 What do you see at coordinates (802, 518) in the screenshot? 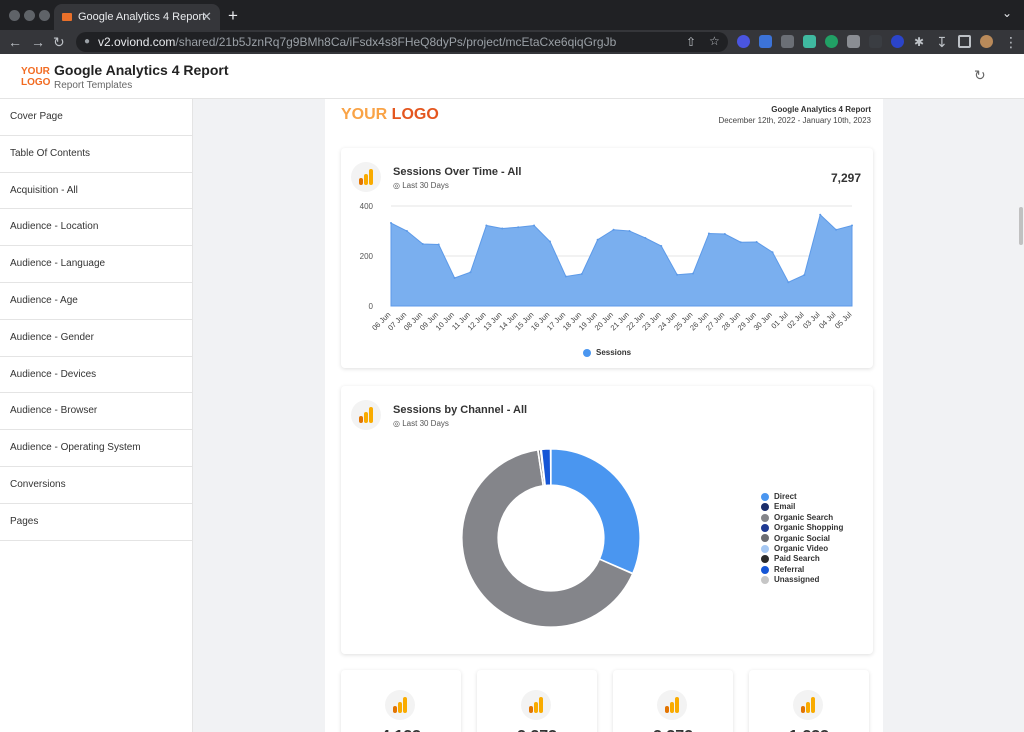
I see `legend-item-organic-search: Organic Search` at bounding box center [802, 518].